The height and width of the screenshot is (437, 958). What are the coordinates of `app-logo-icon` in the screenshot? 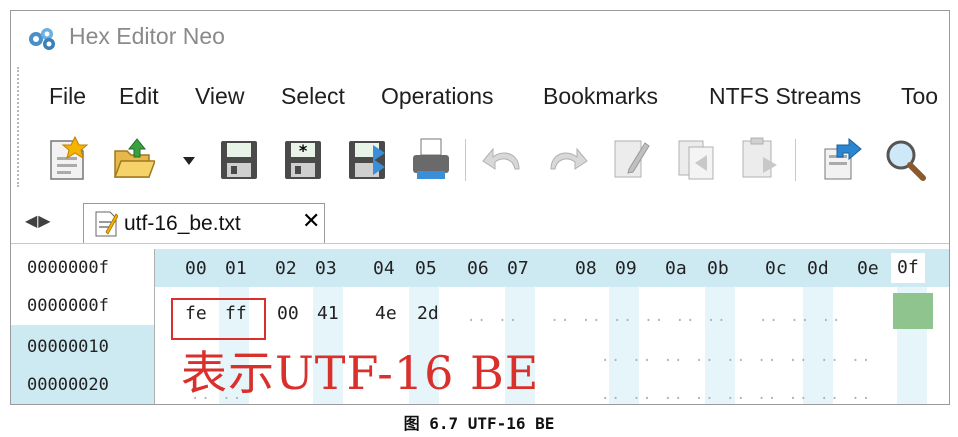 It's located at (42, 39).